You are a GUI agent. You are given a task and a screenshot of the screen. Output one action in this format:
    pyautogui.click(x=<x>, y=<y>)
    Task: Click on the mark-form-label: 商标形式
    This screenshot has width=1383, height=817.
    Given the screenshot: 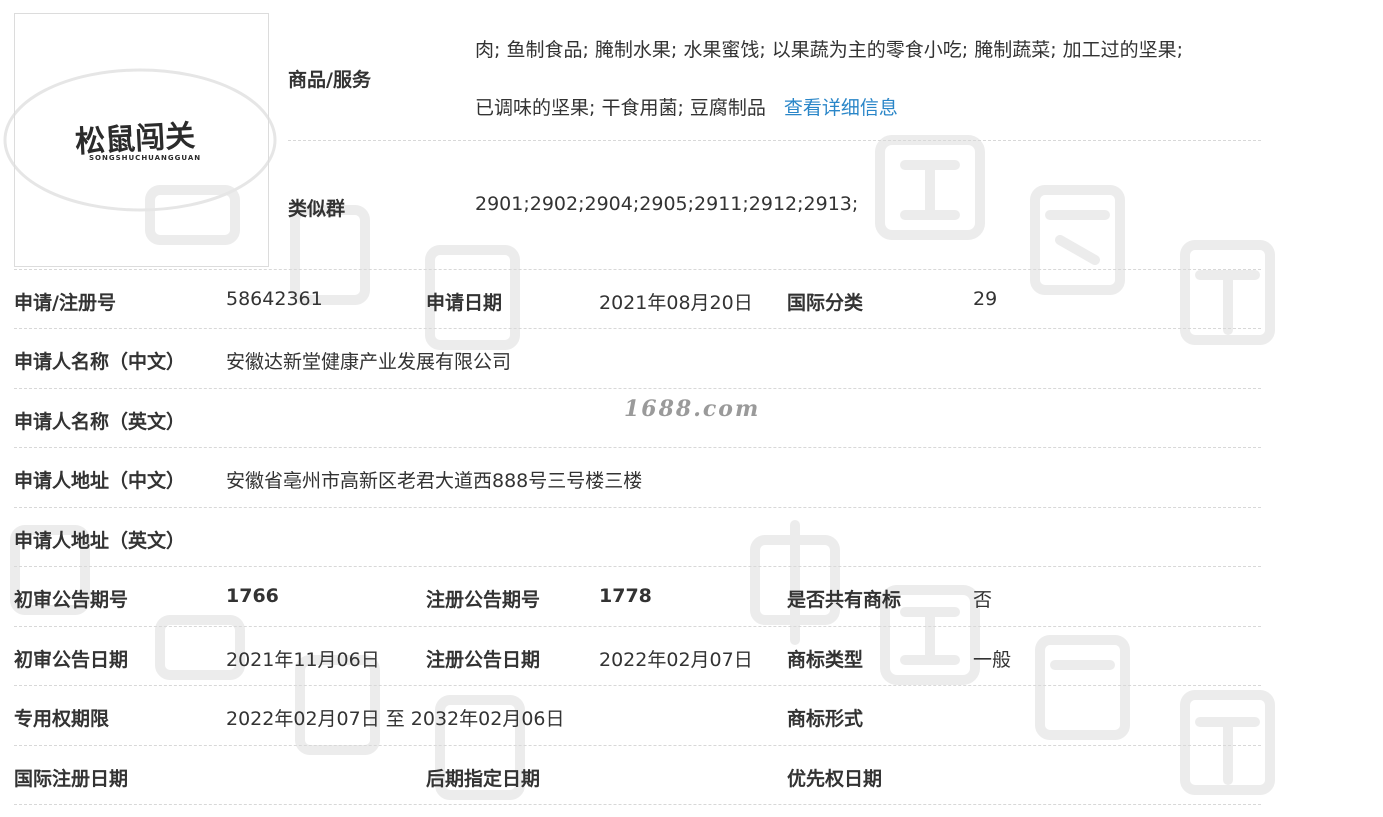 What is the action you would take?
    pyautogui.click(x=825, y=719)
    